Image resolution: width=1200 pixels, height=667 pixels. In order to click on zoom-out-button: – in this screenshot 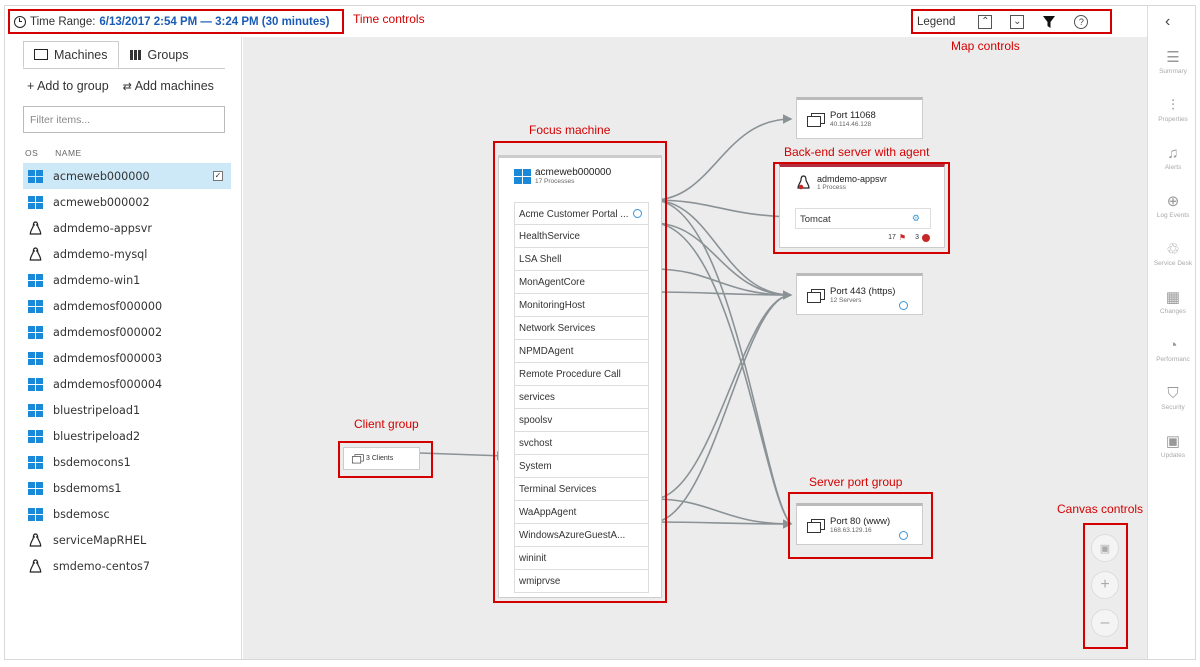, I will do `click(1105, 623)`.